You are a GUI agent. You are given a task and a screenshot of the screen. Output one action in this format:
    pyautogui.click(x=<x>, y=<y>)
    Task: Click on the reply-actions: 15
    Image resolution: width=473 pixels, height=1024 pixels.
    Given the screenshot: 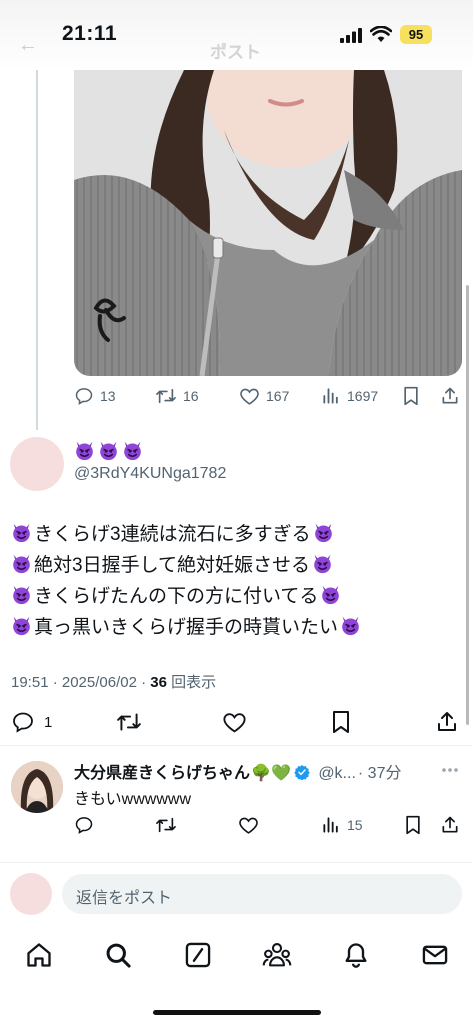 What is the action you would take?
    pyautogui.click(x=269, y=825)
    